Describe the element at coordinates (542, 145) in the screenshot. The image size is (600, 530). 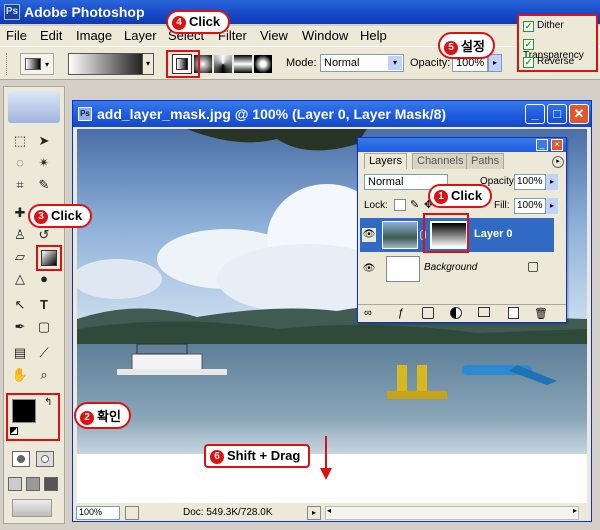
I see `panel-minimize-icon: _` at that location.